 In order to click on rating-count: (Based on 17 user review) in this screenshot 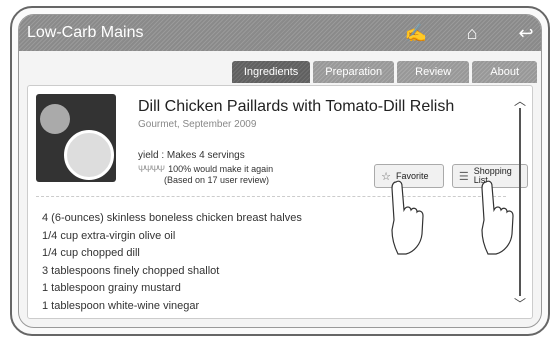, I will do `click(217, 180)`.